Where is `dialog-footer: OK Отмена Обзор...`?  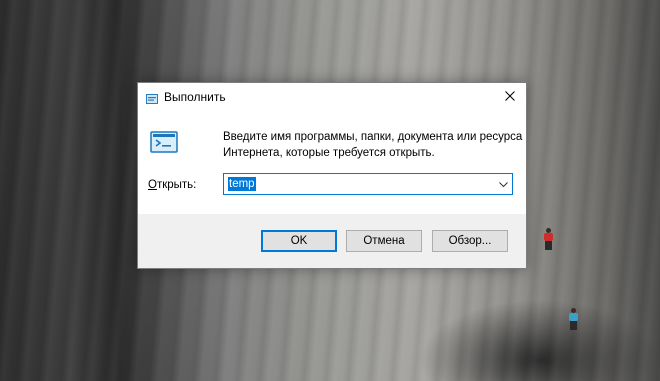 dialog-footer: OK Отмена Обзор... is located at coordinates (332, 241).